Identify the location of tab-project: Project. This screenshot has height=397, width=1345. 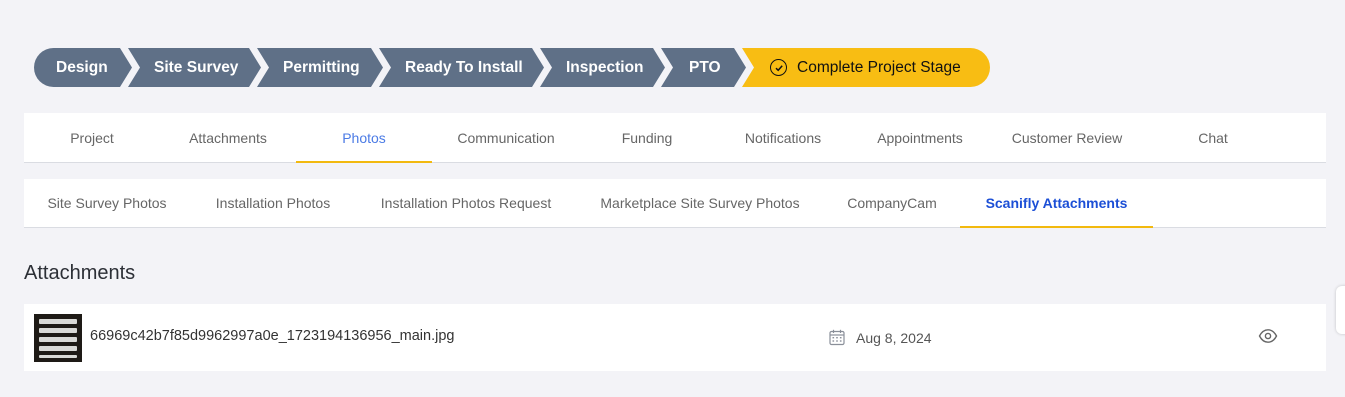
(92, 137).